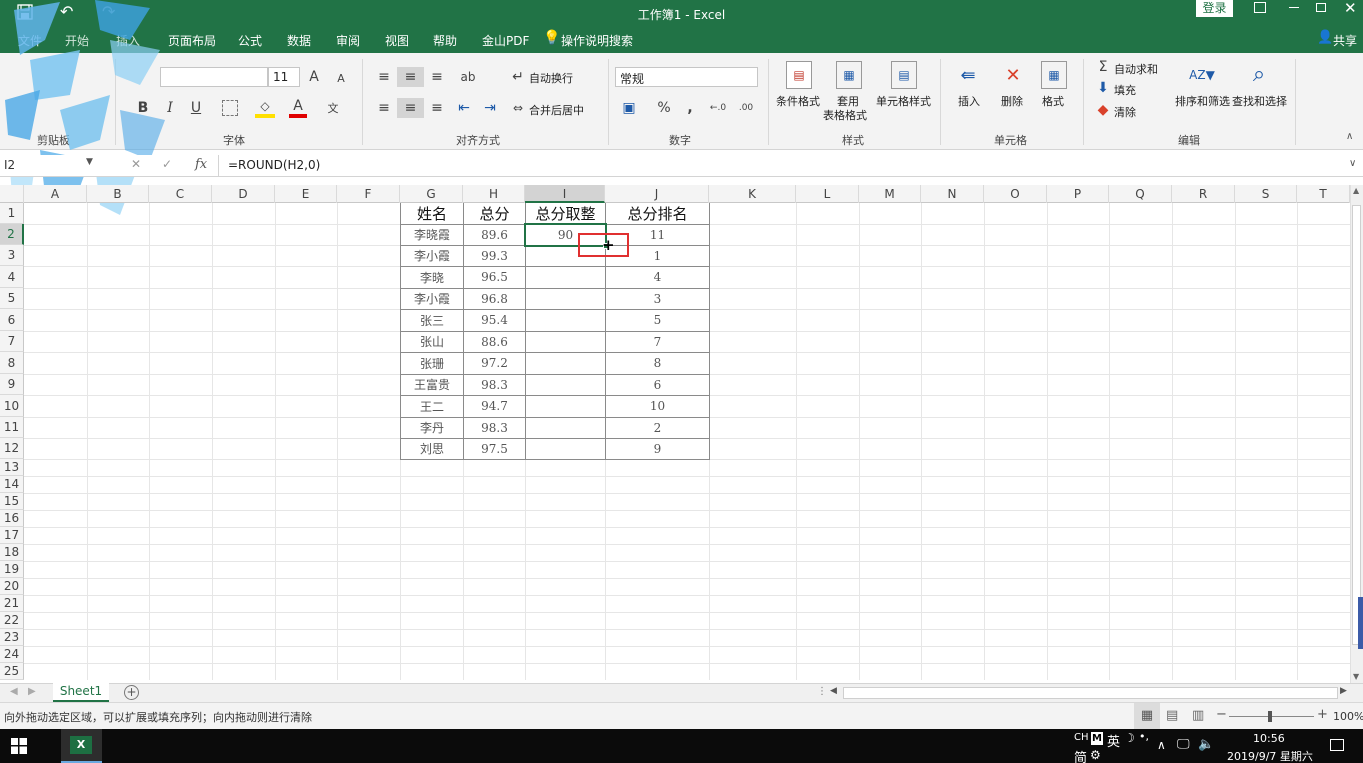 The width and height of the screenshot is (1363, 763). Describe the element at coordinates (437, 77) in the screenshot. I see `align-bottom-icon: ≡` at that location.